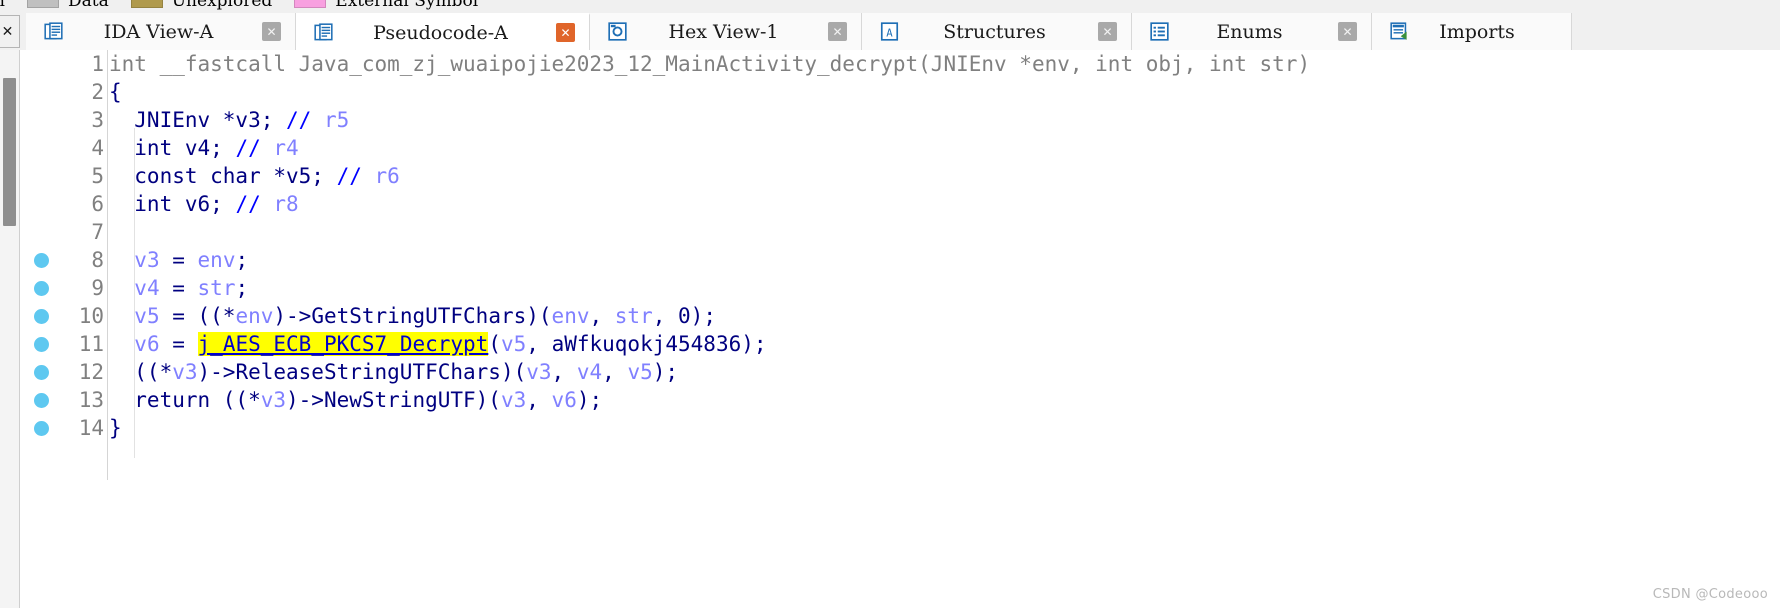  I want to click on code-text: return ((*v3)->NewStringUTF)(v3, v6);, so click(943, 400).